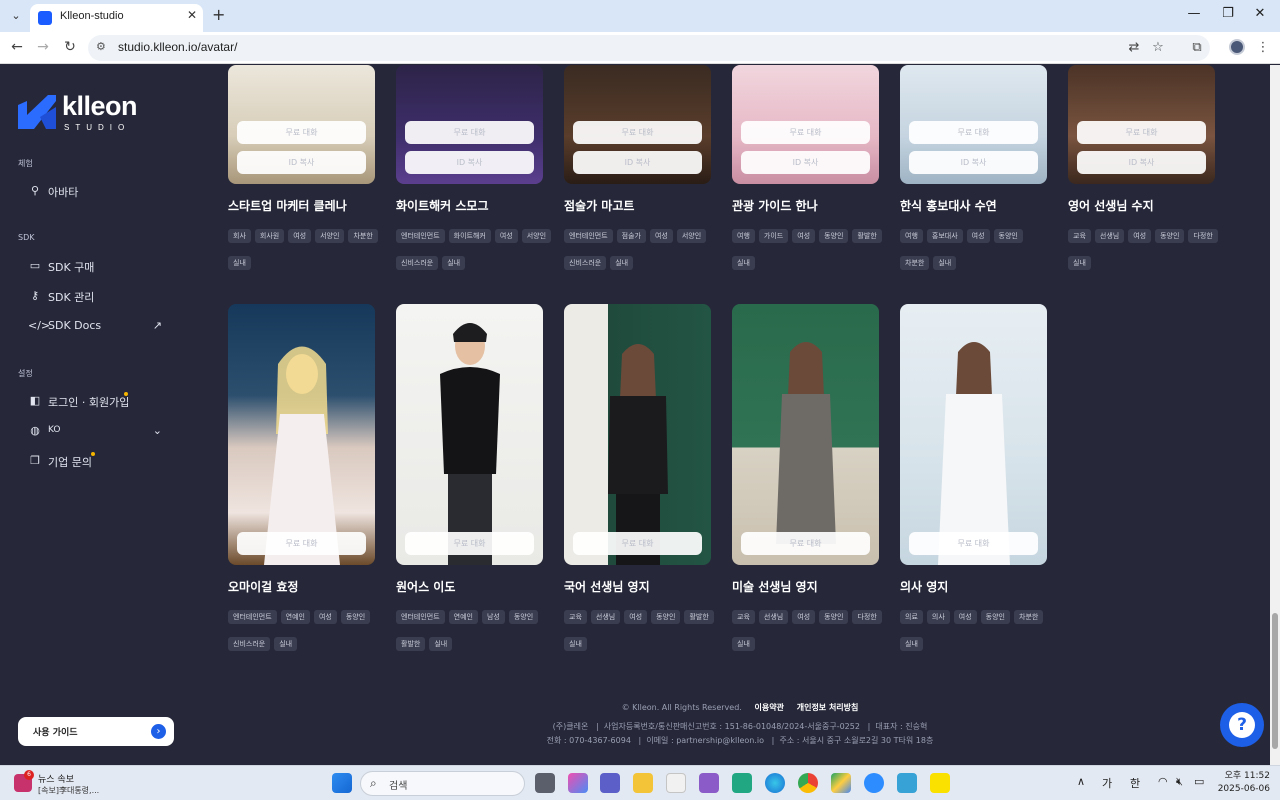 Image resolution: width=1280 pixels, height=800 pixels. I want to click on terms-link: 이용약관, so click(769, 707).